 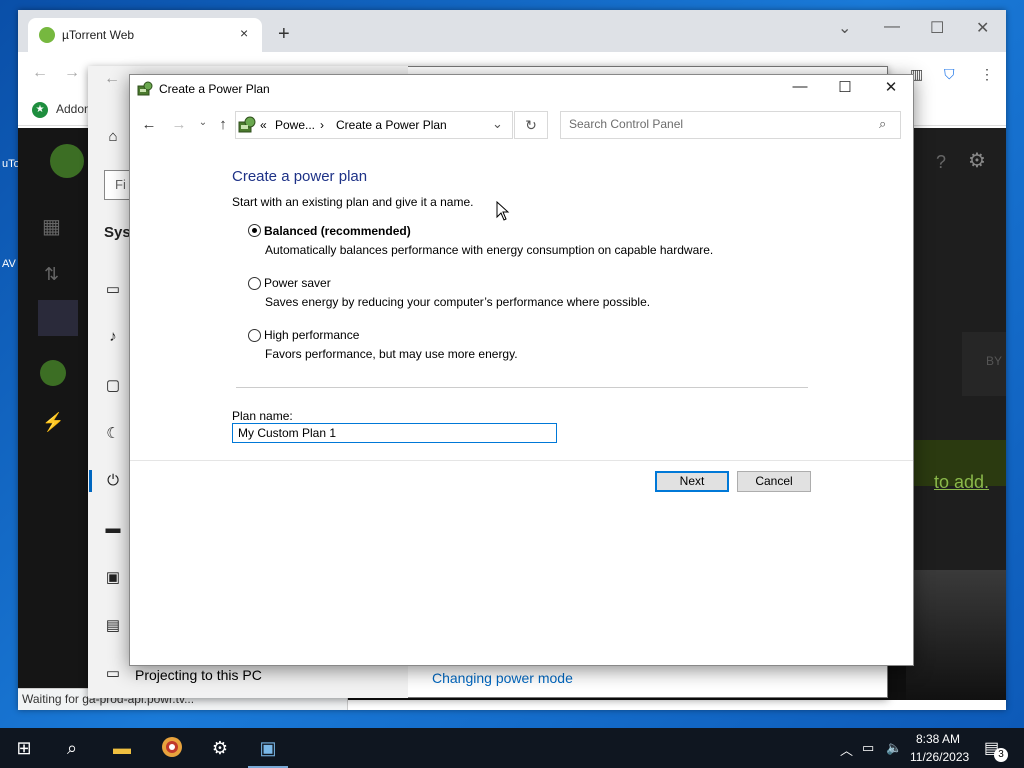 What do you see at coordinates (956, 414) in the screenshot?
I see `utorrent-right-panel: ? ⚙ BY to add.` at bounding box center [956, 414].